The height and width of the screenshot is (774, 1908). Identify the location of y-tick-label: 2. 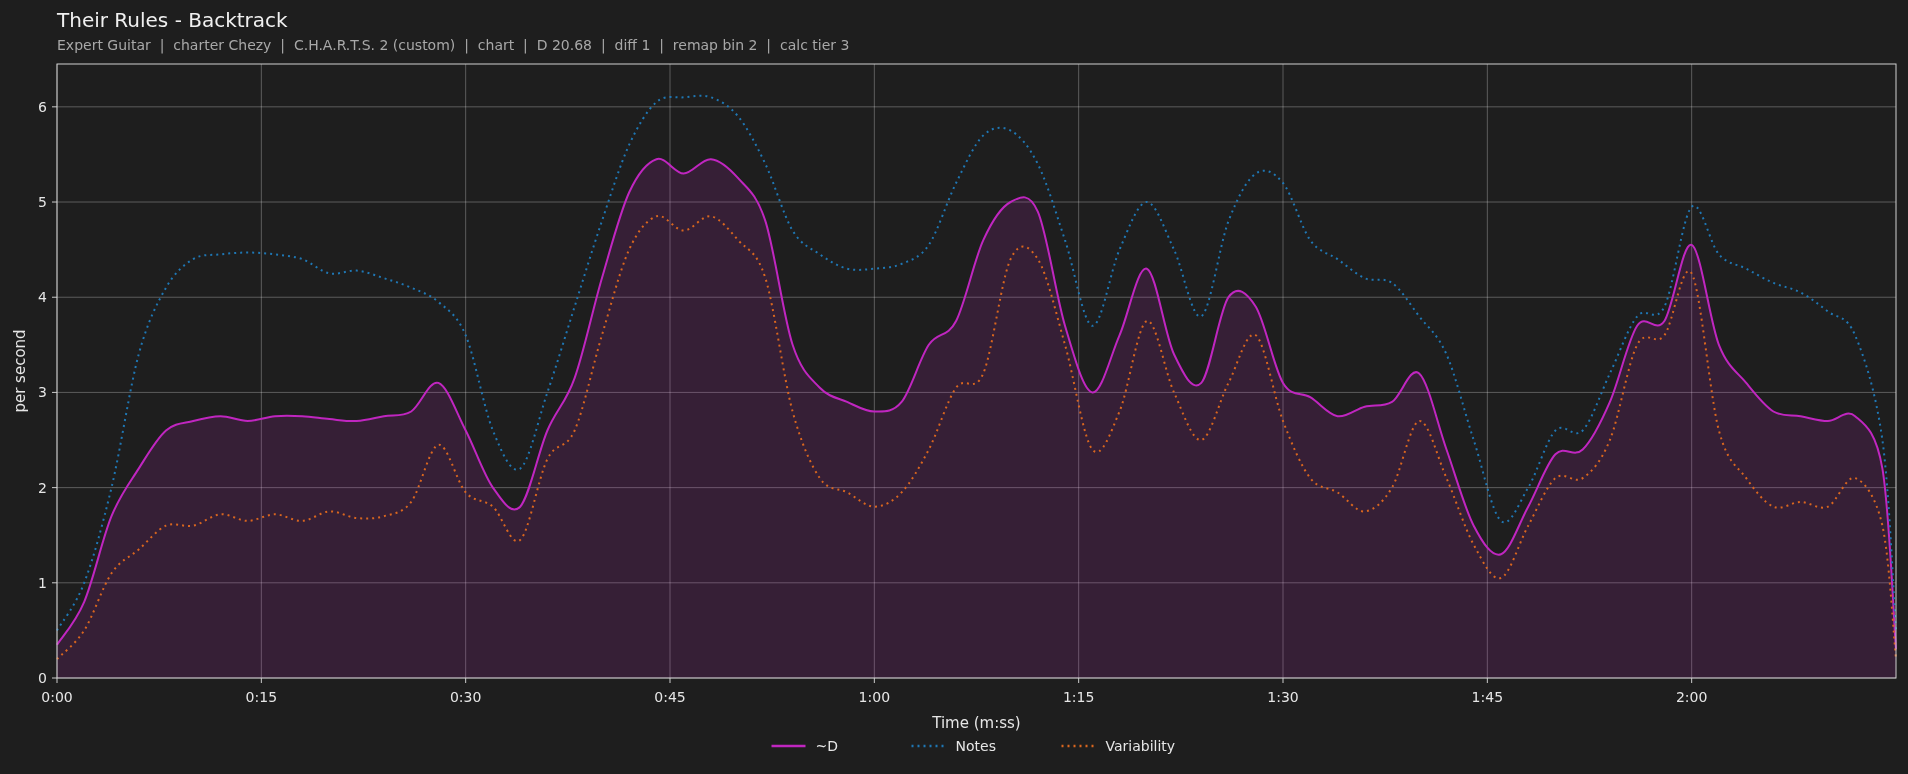
(42, 487).